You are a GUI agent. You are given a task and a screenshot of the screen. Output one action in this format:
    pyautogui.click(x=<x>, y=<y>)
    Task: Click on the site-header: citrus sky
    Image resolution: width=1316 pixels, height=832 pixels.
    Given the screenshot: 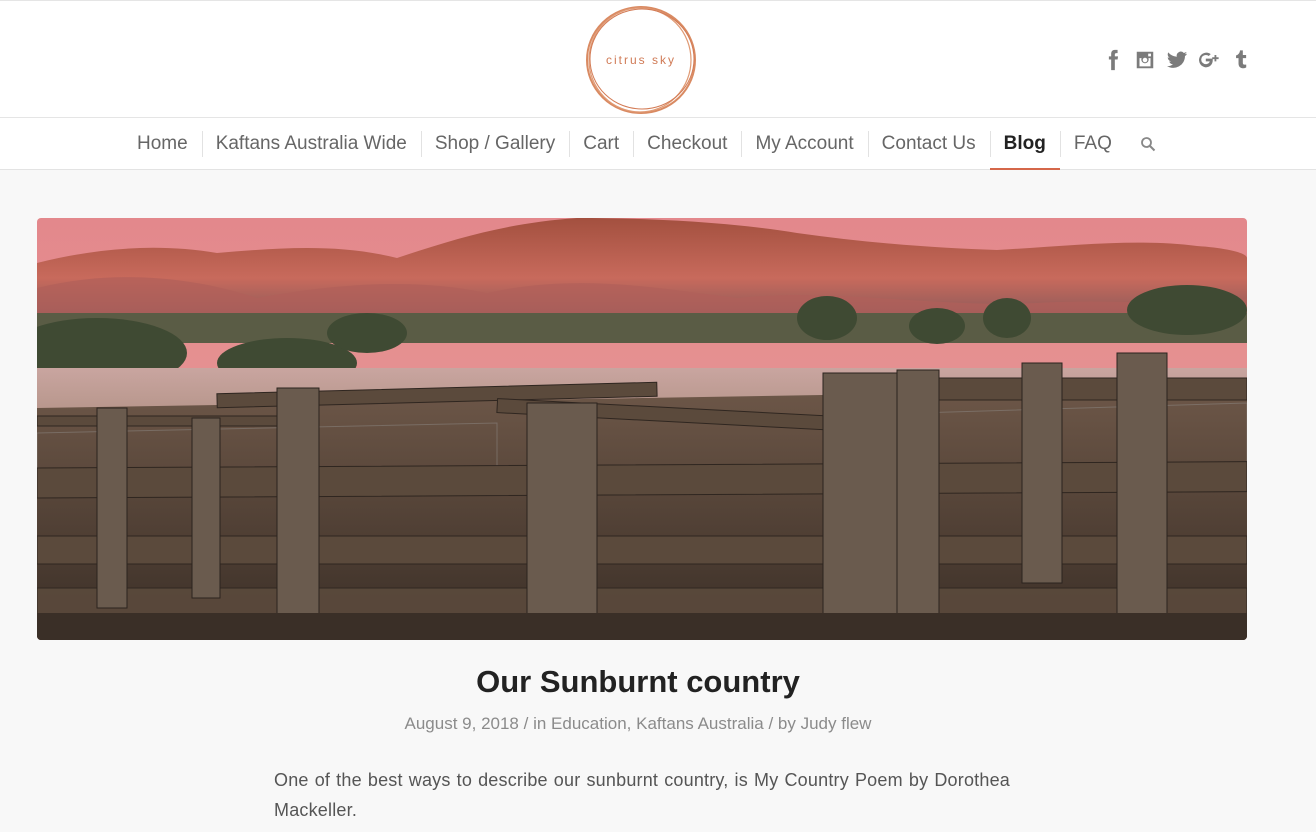 What is the action you would take?
    pyautogui.click(x=658, y=59)
    